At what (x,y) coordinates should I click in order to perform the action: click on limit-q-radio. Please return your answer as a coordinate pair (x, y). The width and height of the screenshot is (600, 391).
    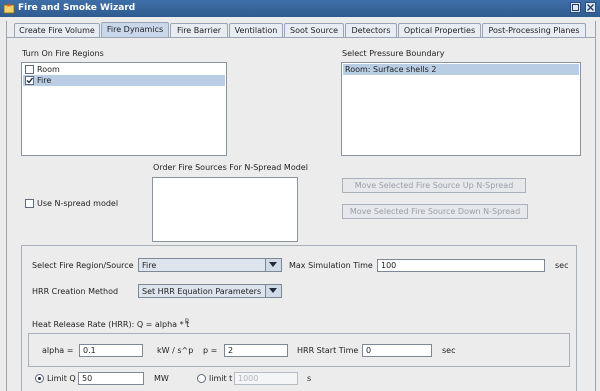
    Looking at the image, I should click on (39, 378).